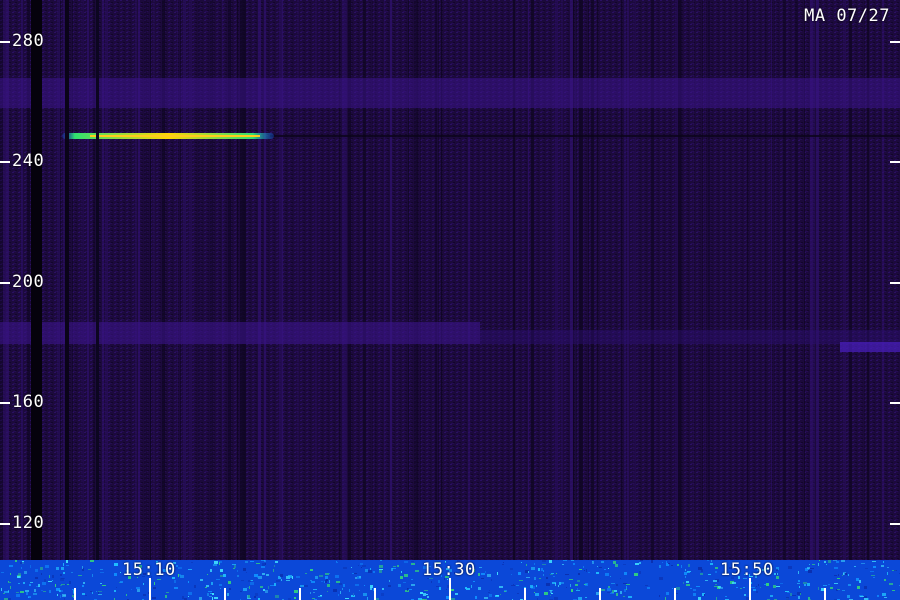  What do you see at coordinates (149, 570) in the screenshot?
I see `x-label-1510: 15:10` at bounding box center [149, 570].